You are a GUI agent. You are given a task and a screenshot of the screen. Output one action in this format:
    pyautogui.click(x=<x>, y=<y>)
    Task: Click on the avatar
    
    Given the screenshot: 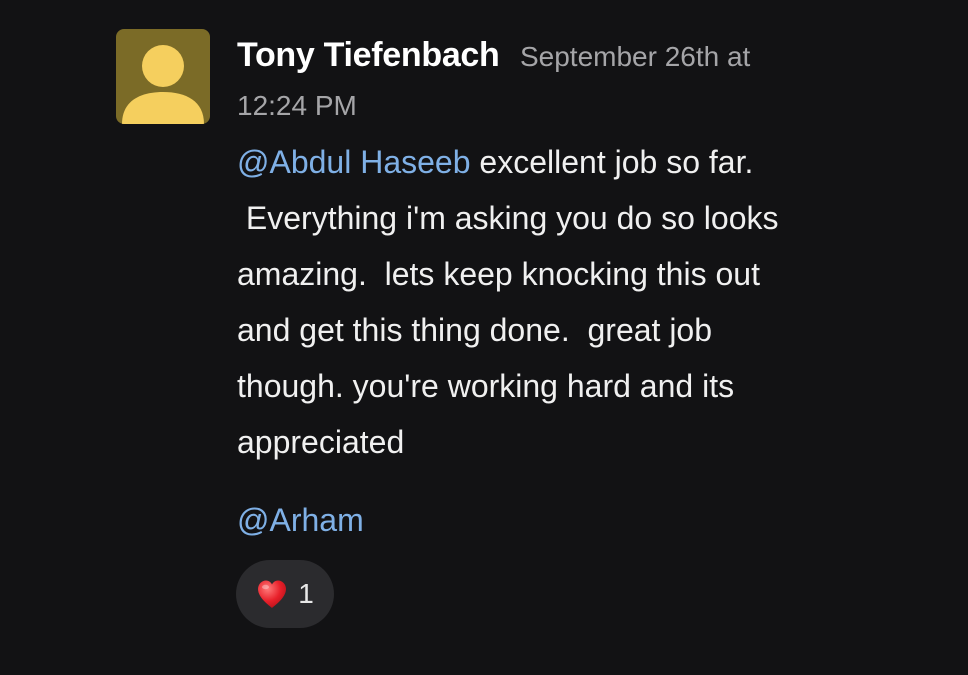 What is the action you would take?
    pyautogui.click(x=163, y=76)
    